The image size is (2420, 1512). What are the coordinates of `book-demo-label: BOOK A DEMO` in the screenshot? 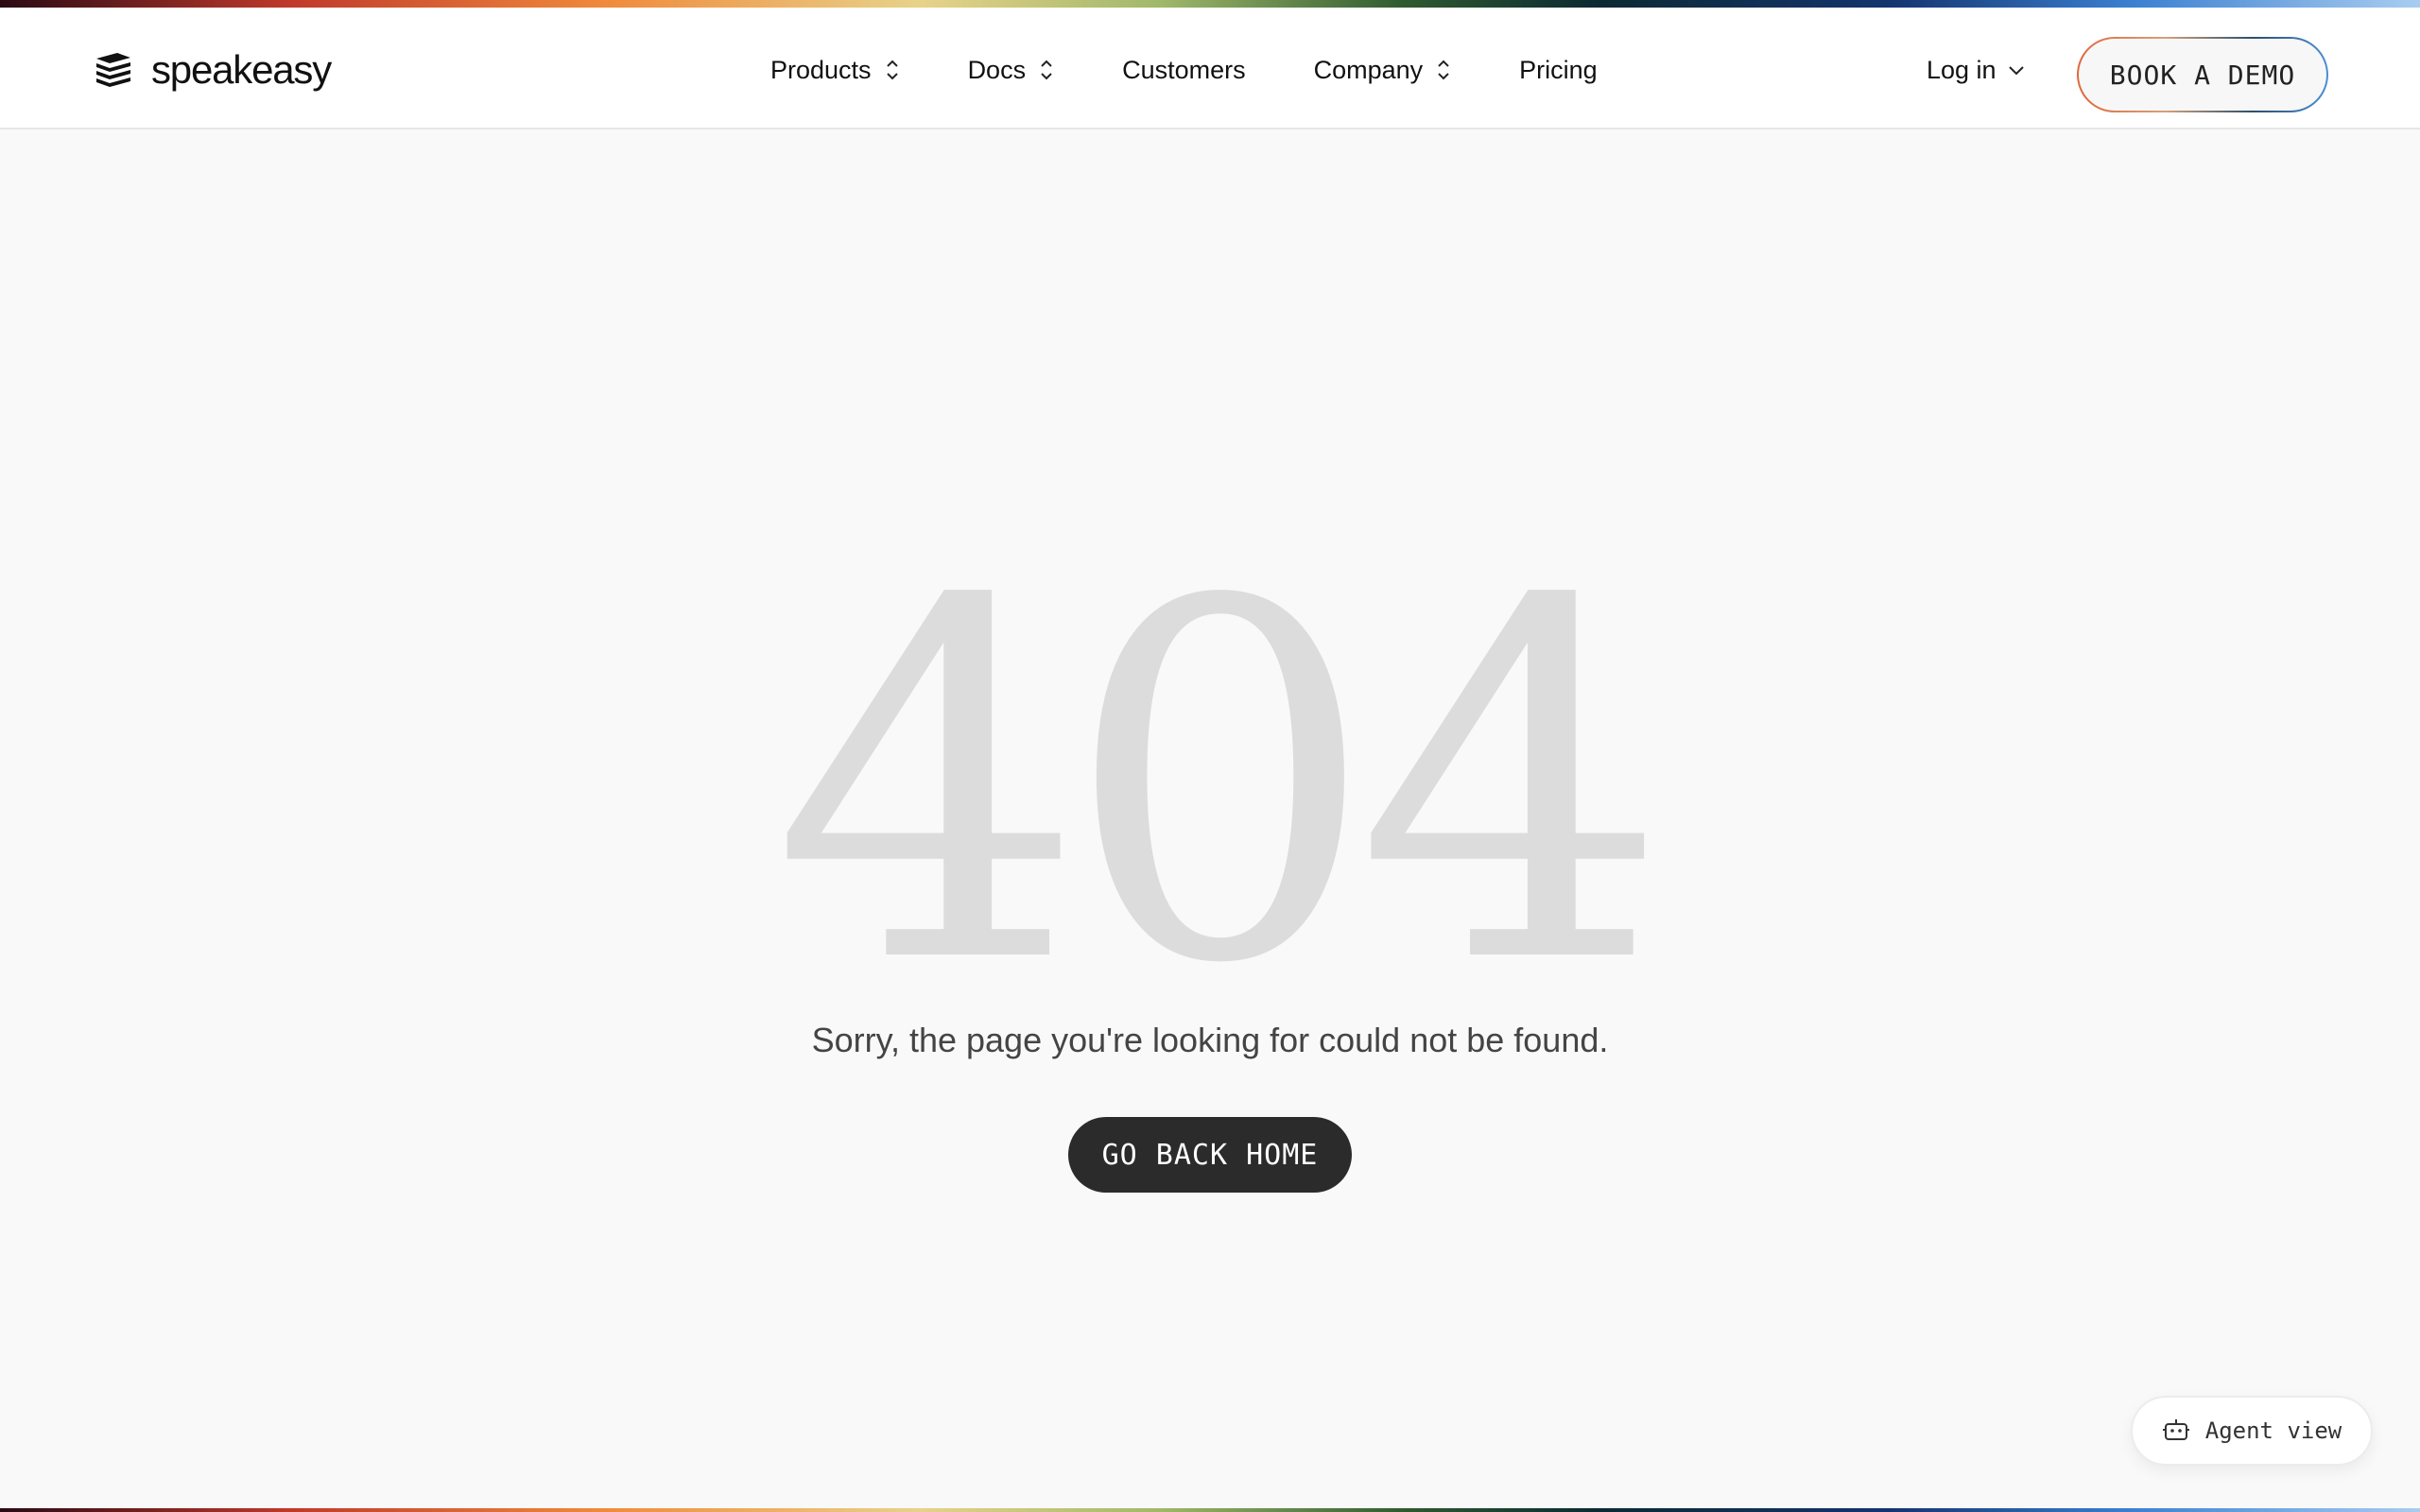 It's located at (2202, 75).